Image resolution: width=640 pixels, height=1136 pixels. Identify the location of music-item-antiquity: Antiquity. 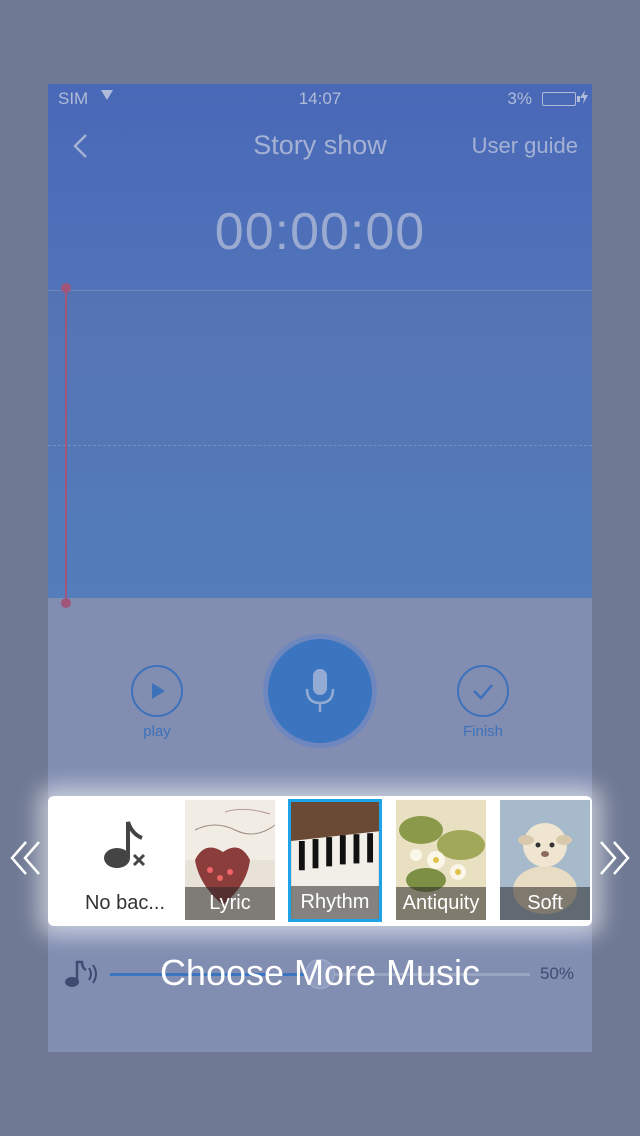
(441, 860).